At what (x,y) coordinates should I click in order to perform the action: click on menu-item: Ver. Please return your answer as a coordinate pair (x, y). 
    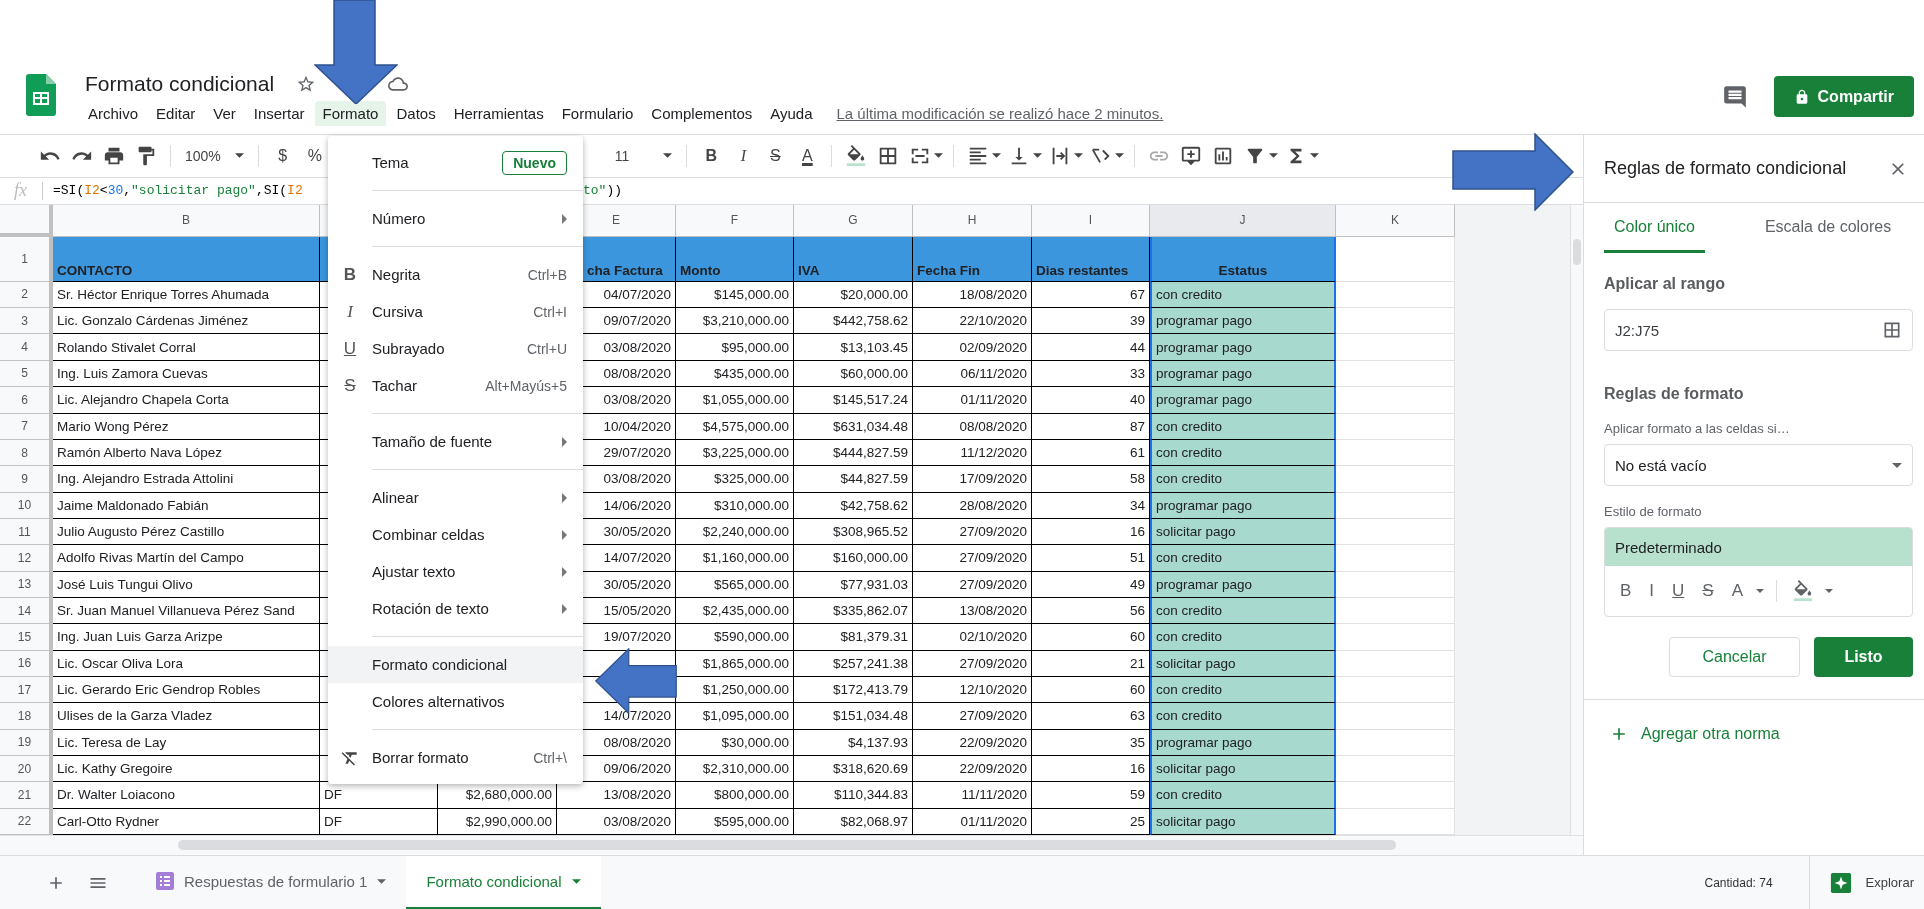
    Looking at the image, I should click on (224, 113).